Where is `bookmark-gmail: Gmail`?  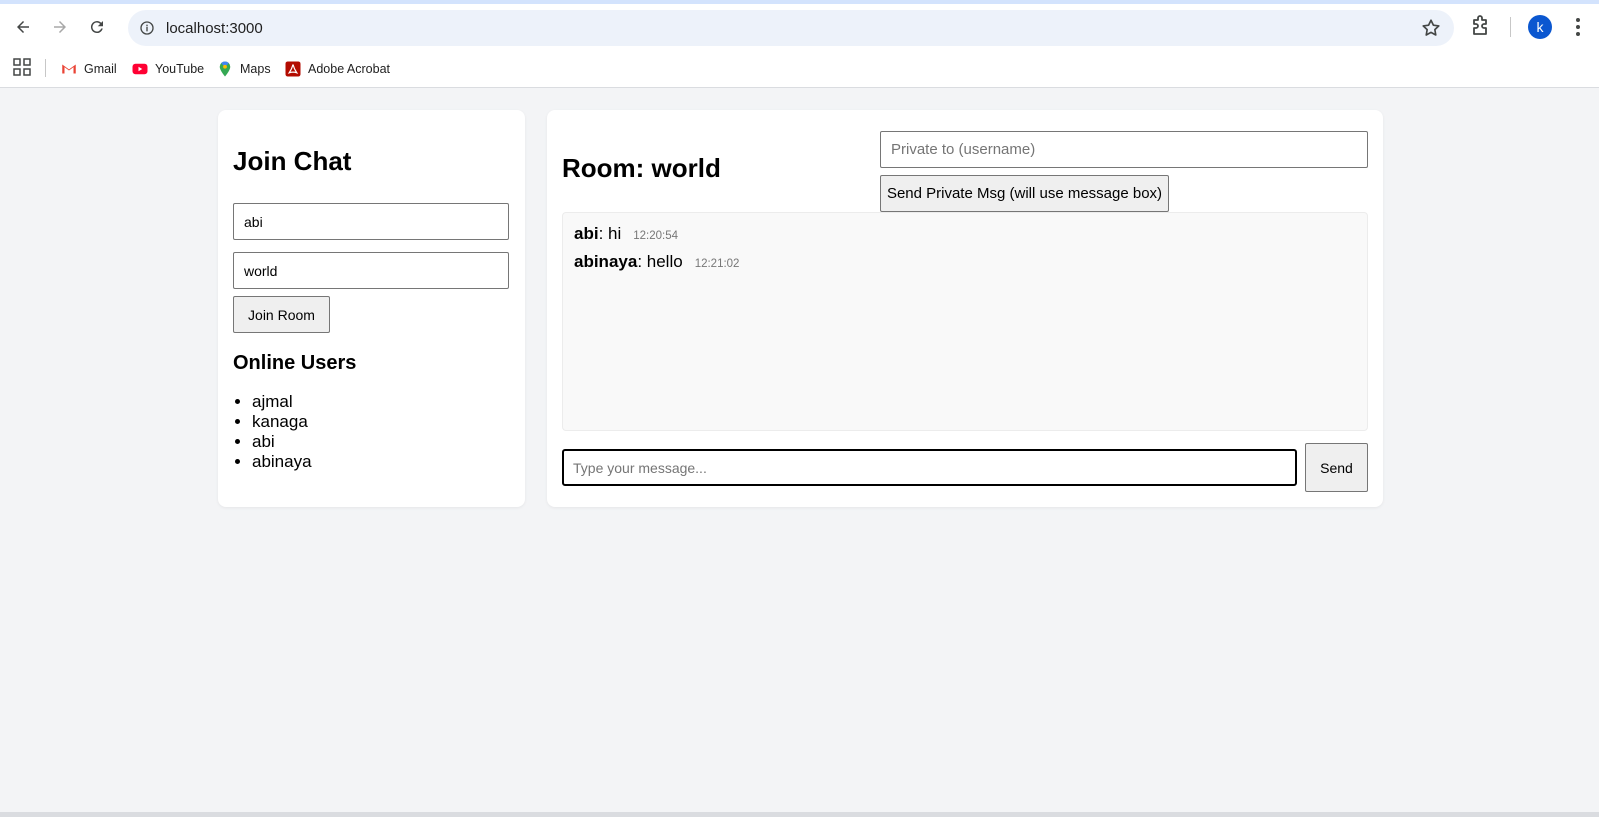
bookmark-gmail: Gmail is located at coordinates (88, 69).